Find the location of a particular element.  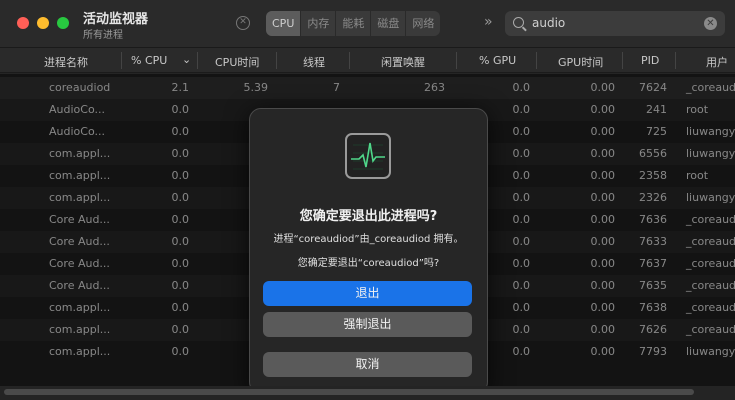

clear-icon: ✕ is located at coordinates (710, 23).